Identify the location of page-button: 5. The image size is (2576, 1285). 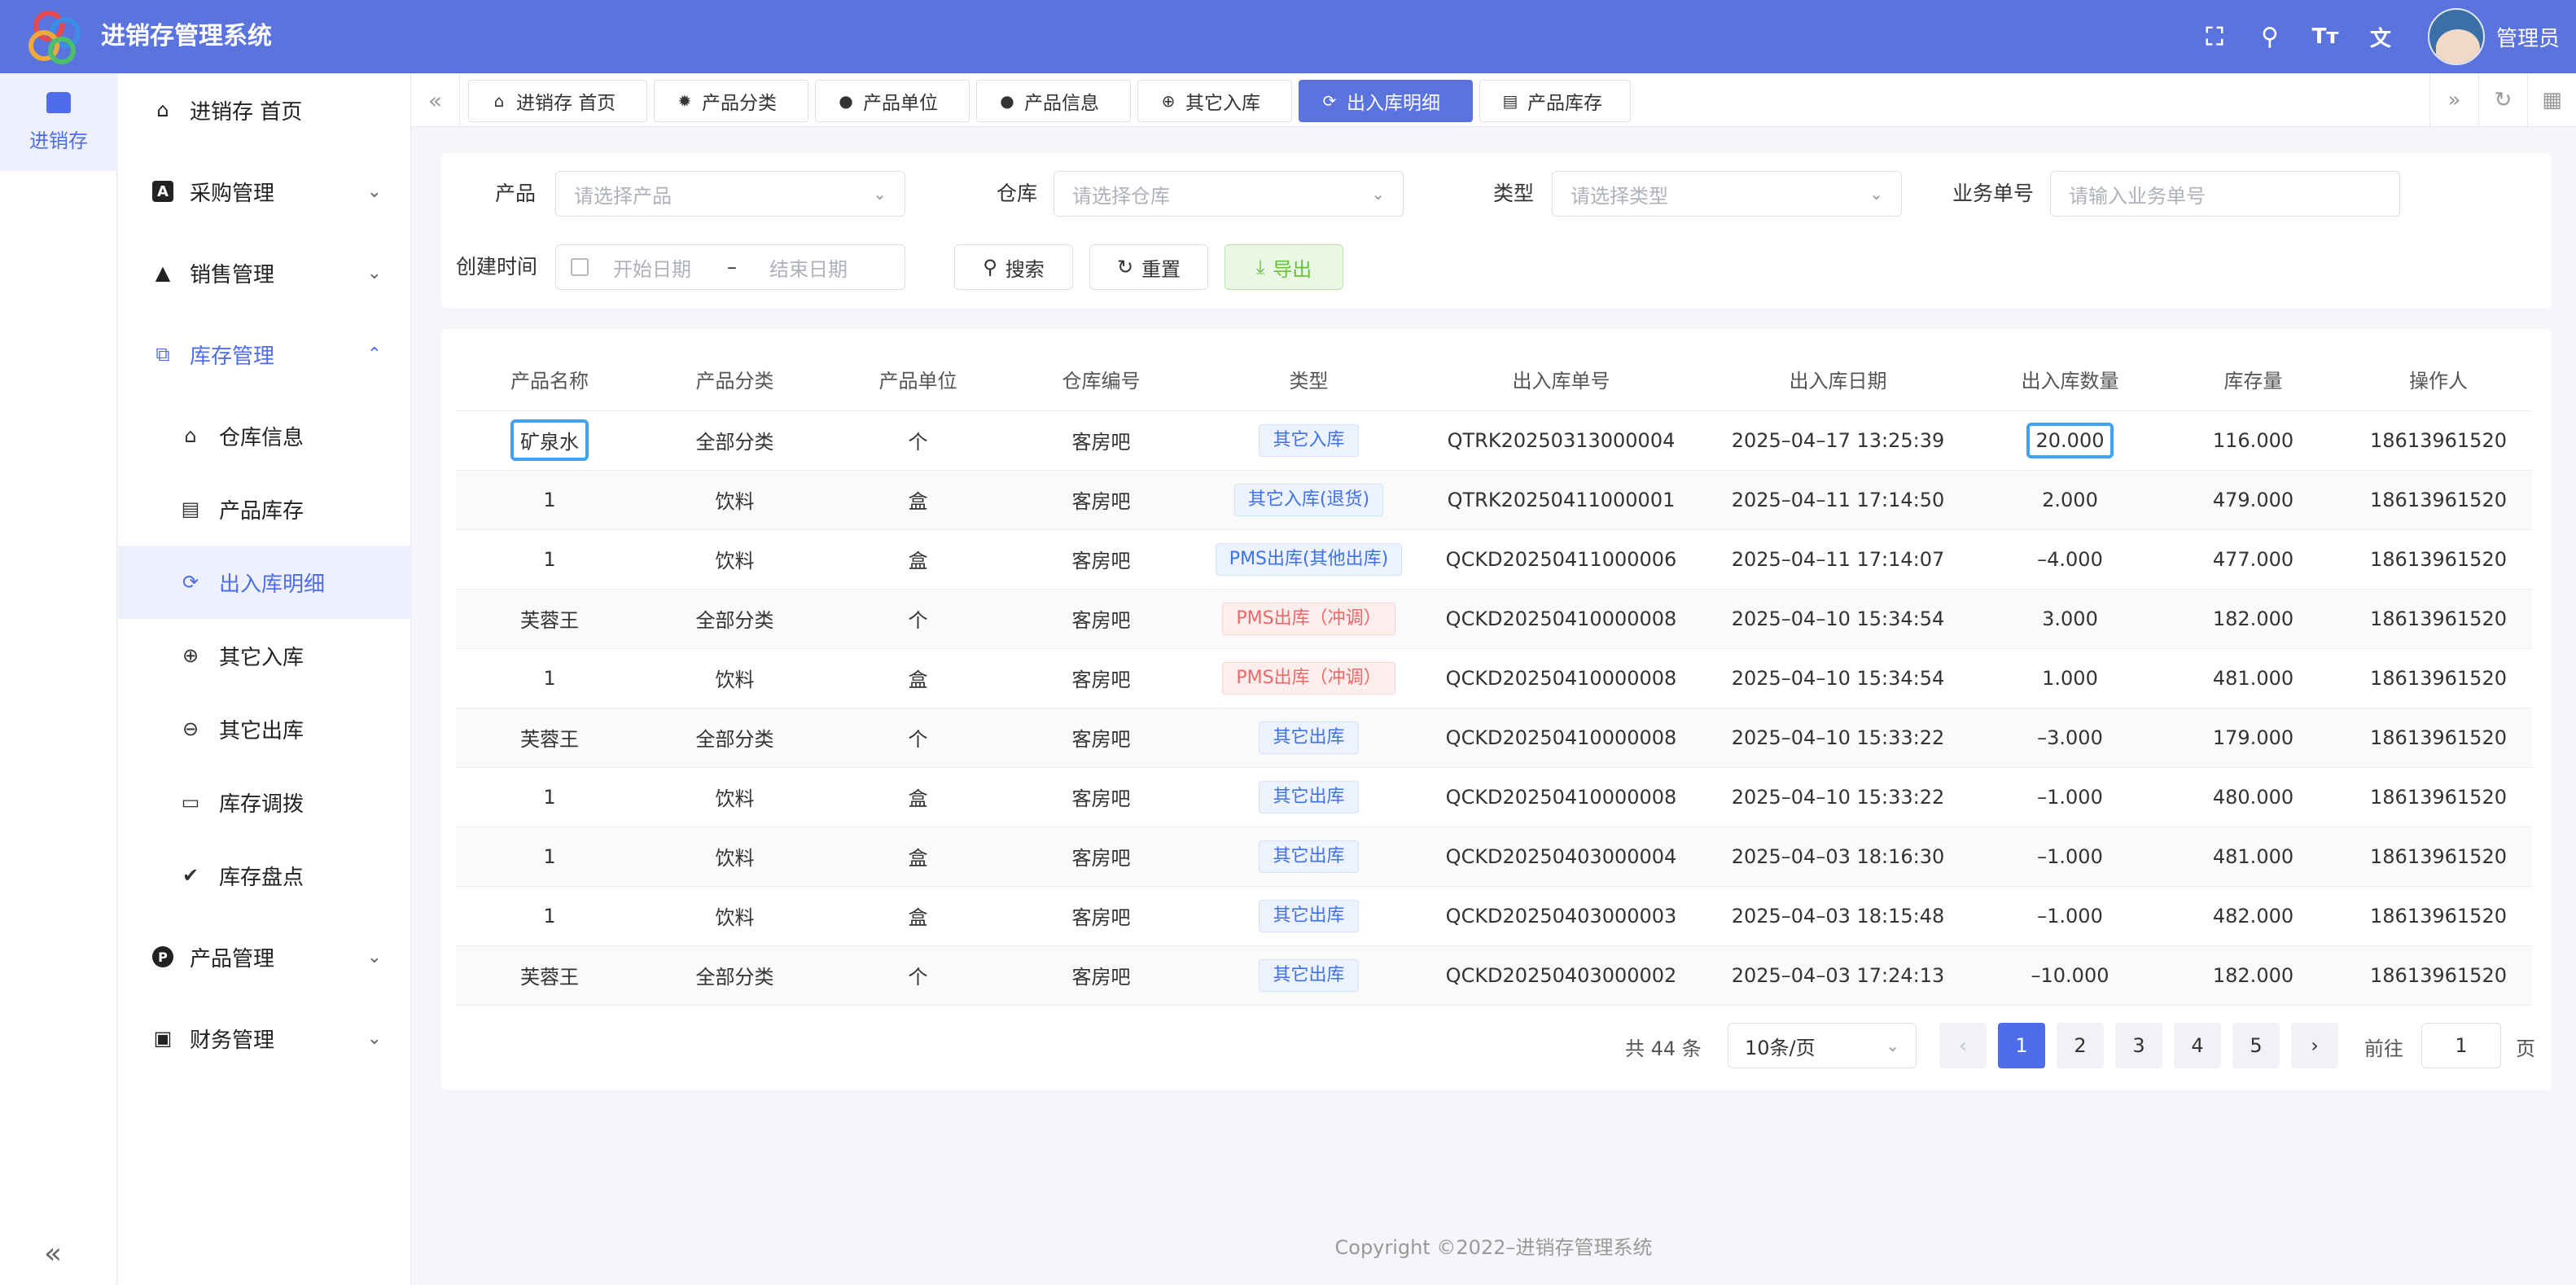
(2256, 1045).